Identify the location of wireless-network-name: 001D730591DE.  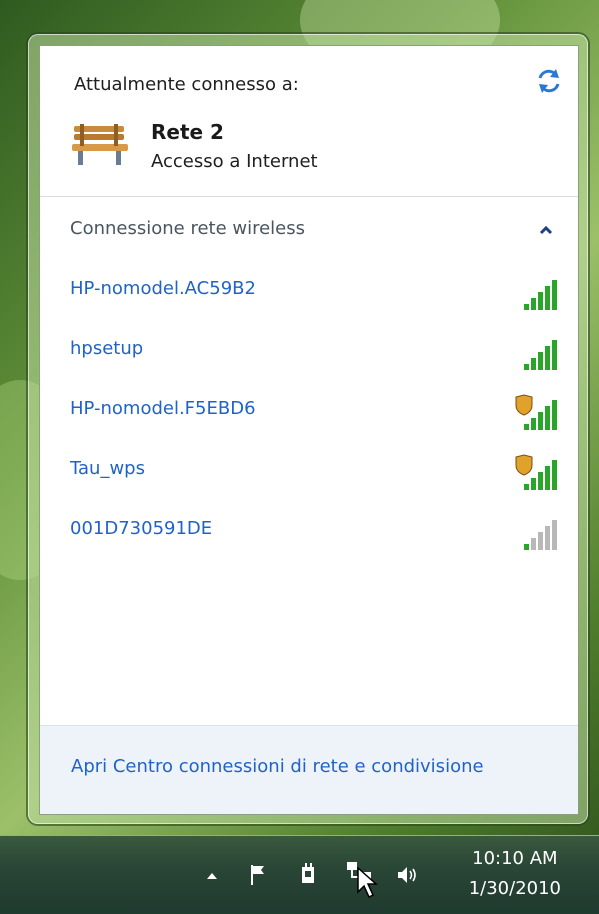
(141, 528).